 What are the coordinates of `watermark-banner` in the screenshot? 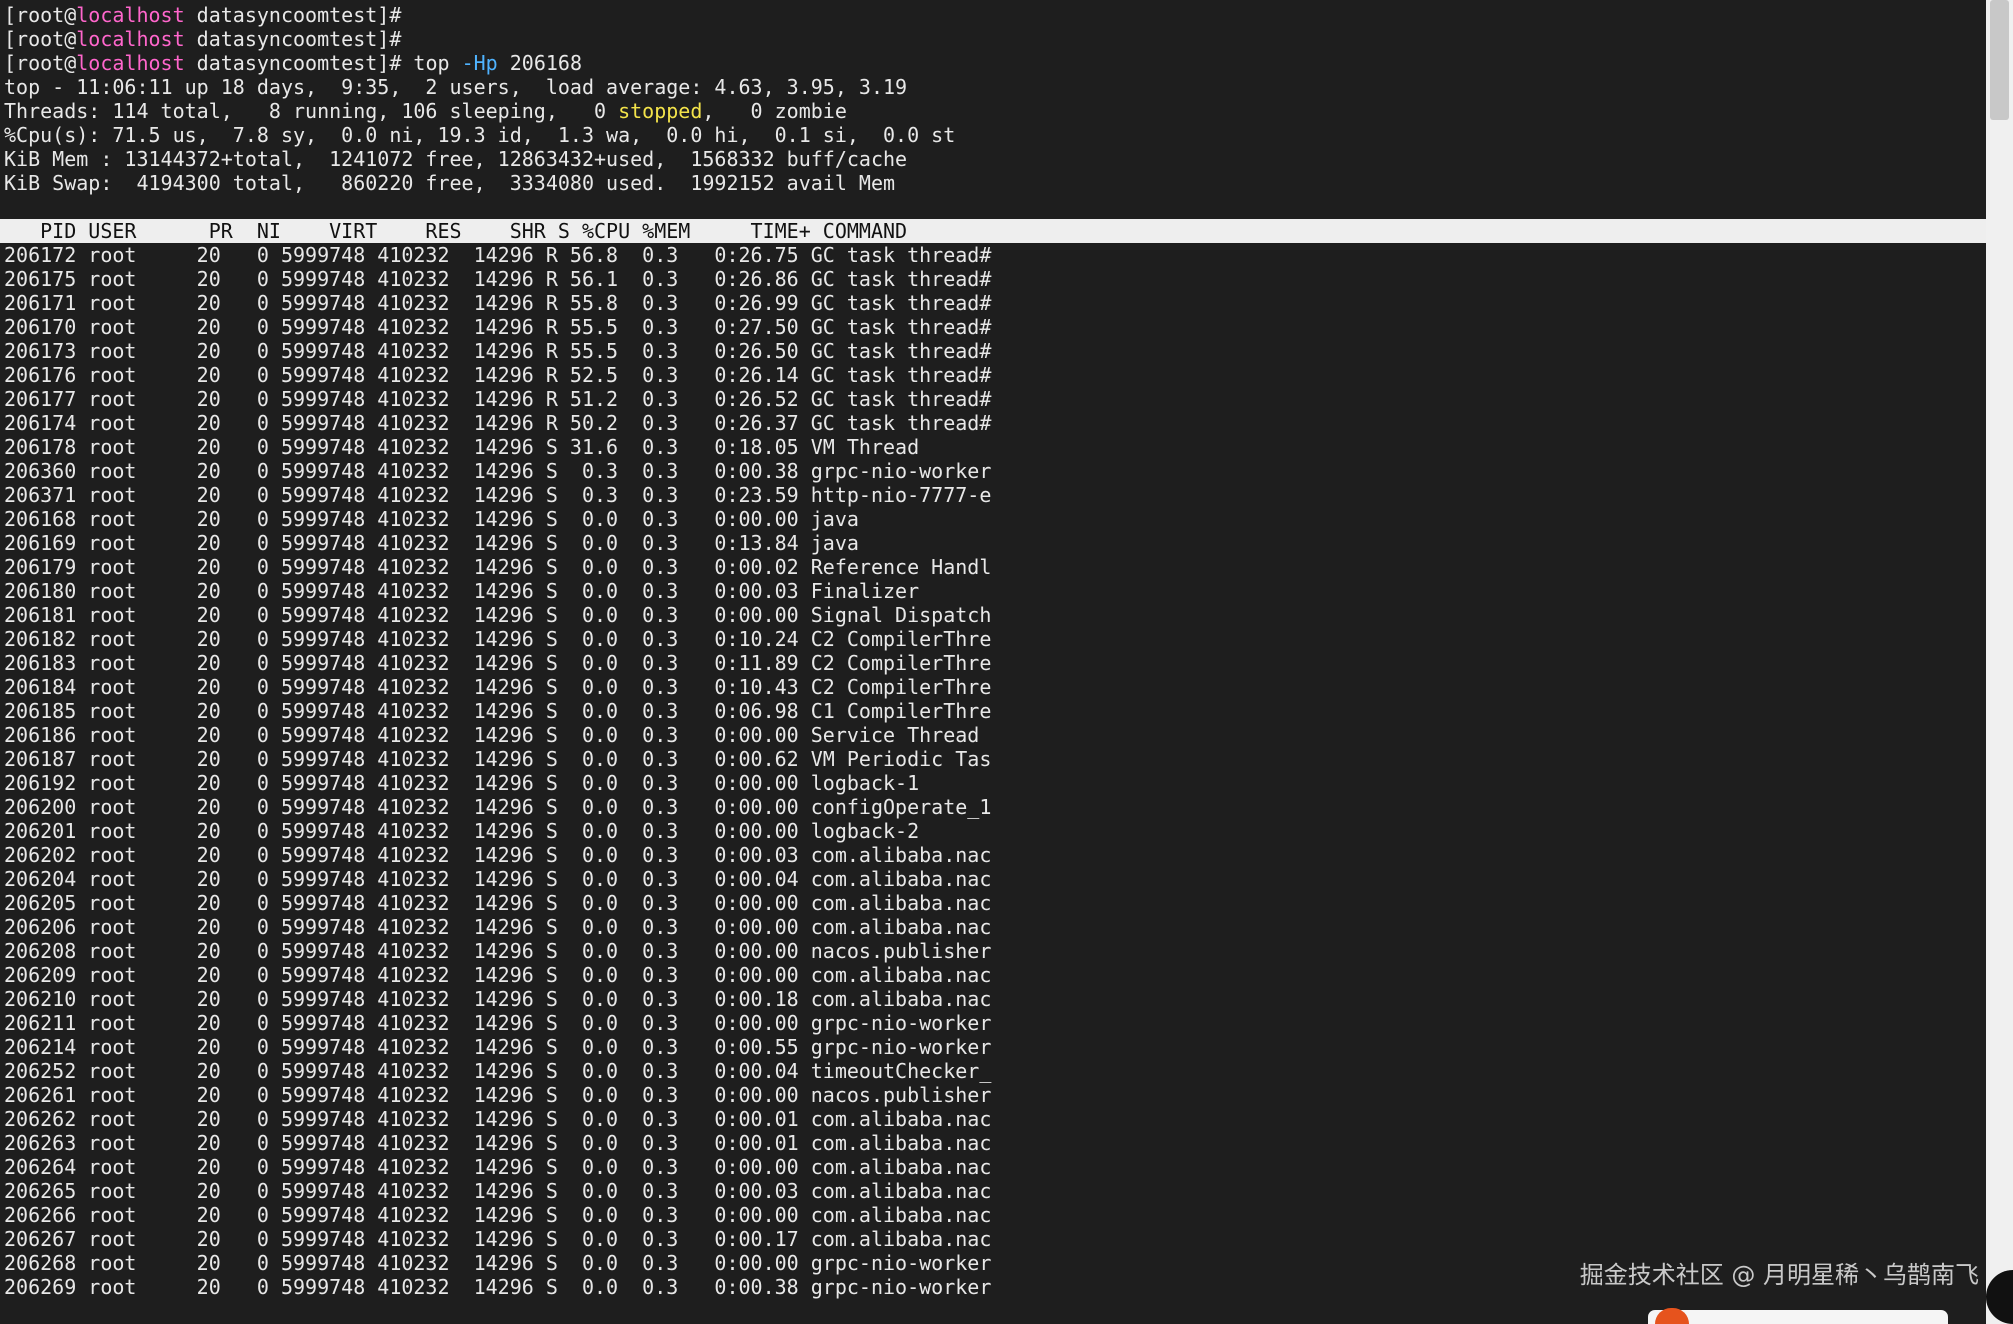 It's located at (1798, 1317).